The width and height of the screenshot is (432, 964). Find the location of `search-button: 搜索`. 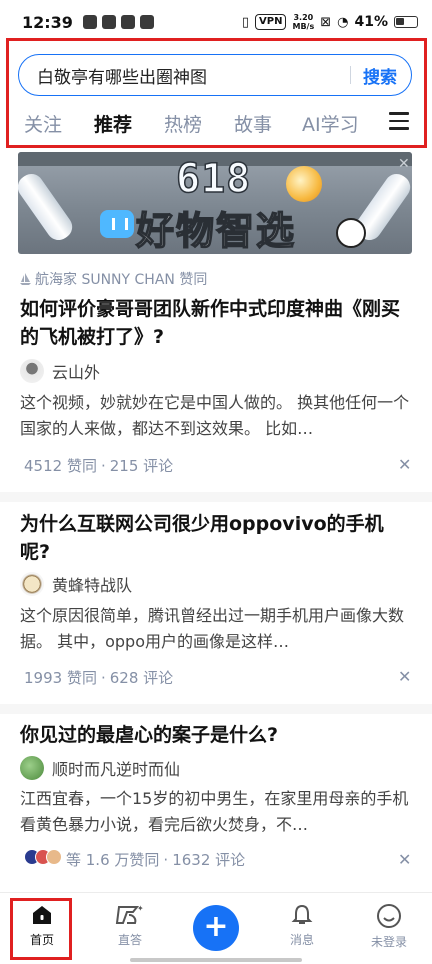

search-button: 搜索 is located at coordinates (380, 75).